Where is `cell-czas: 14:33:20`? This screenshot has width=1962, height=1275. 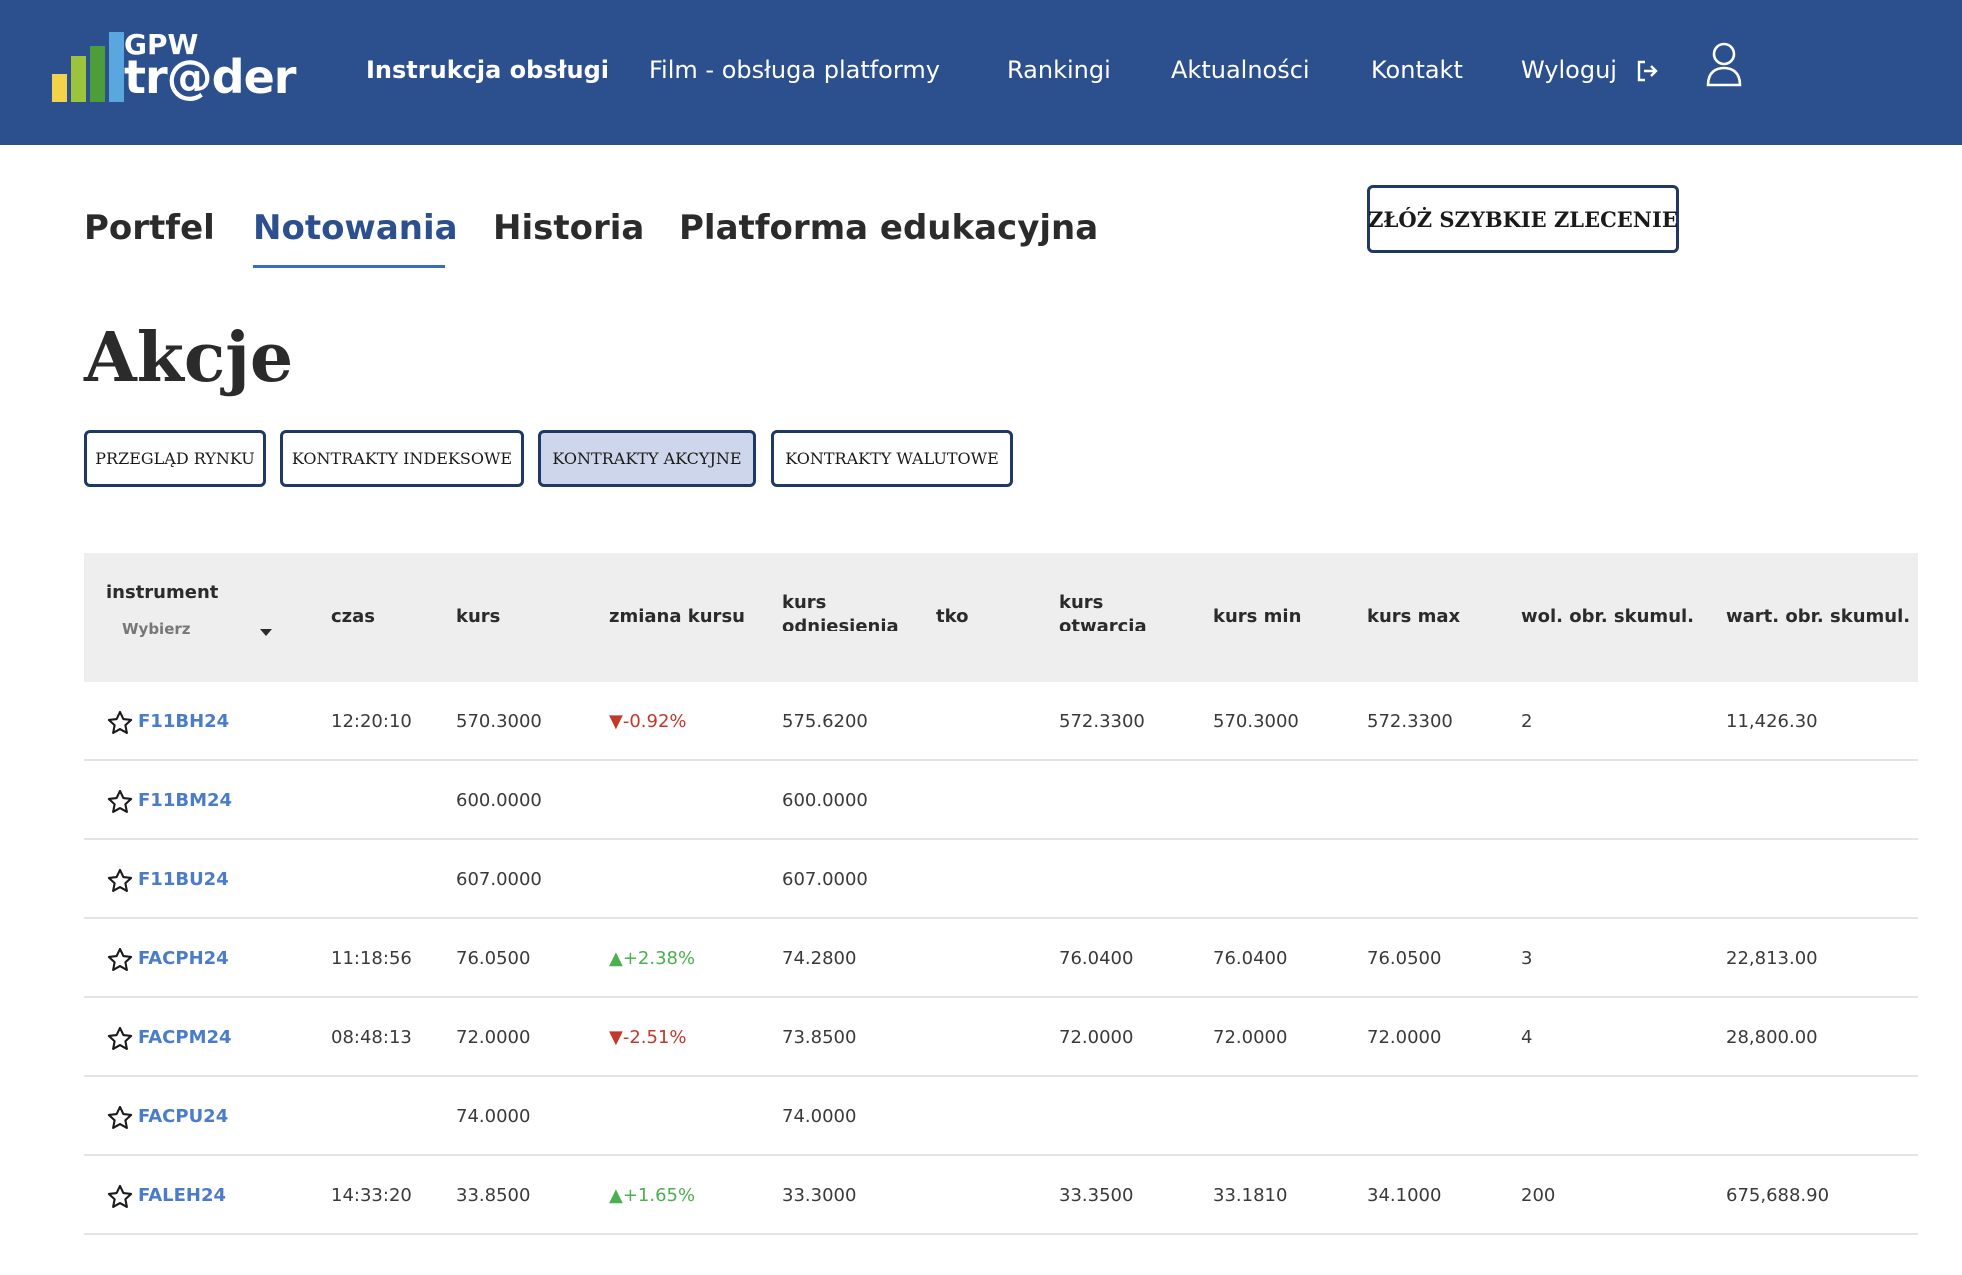
cell-czas: 14:33:20 is located at coordinates (371, 1195).